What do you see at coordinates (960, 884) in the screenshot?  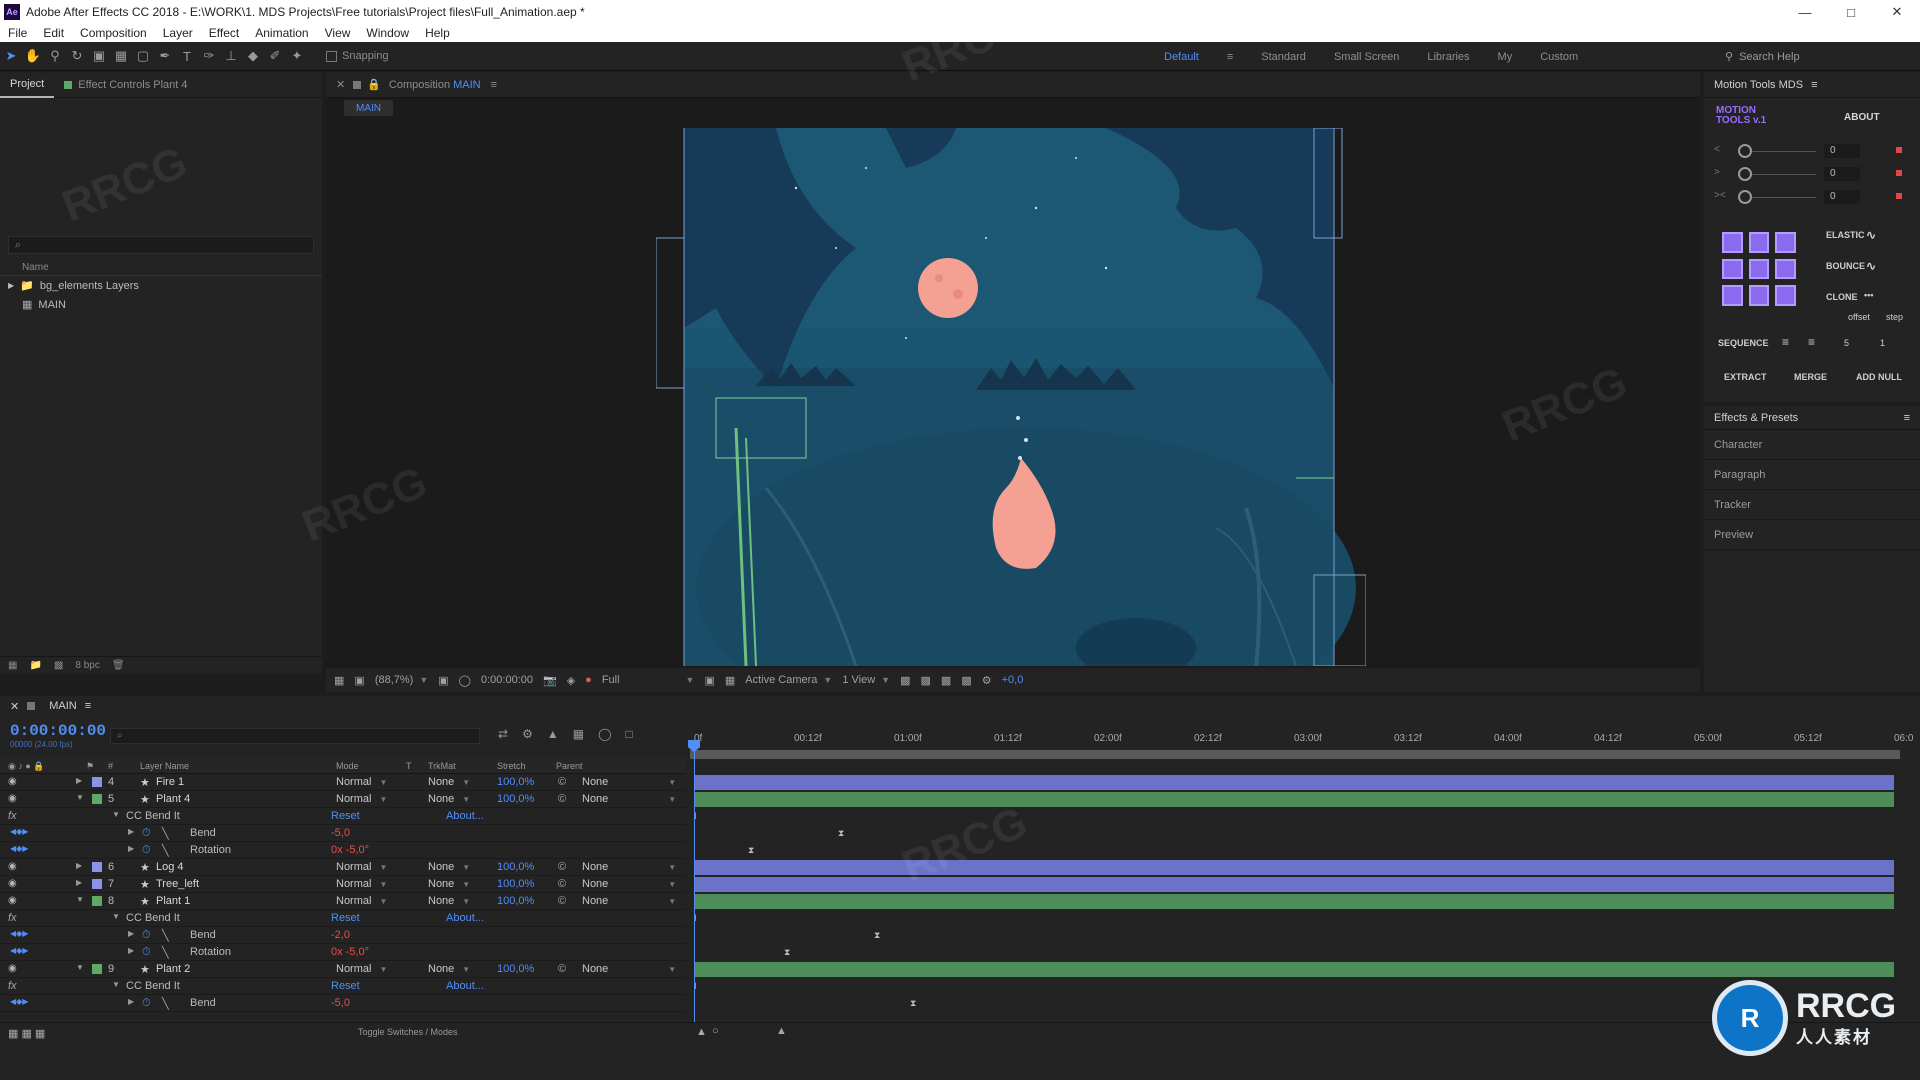 I see `layer-row: ◉ ▶ 7 ★ Tree_left Normal ▼ None ▼ 100,0% © None ▼` at bounding box center [960, 884].